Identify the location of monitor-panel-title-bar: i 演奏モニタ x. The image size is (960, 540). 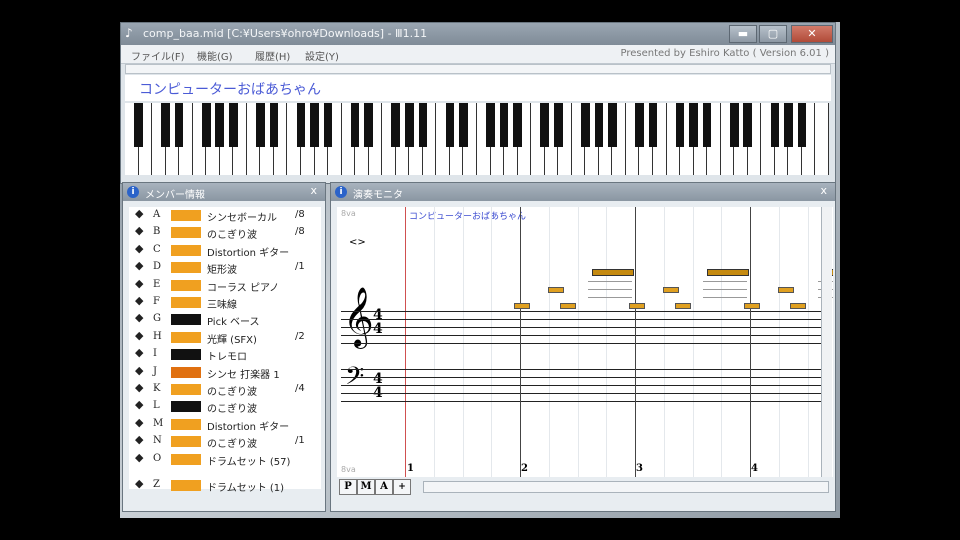
(583, 192).